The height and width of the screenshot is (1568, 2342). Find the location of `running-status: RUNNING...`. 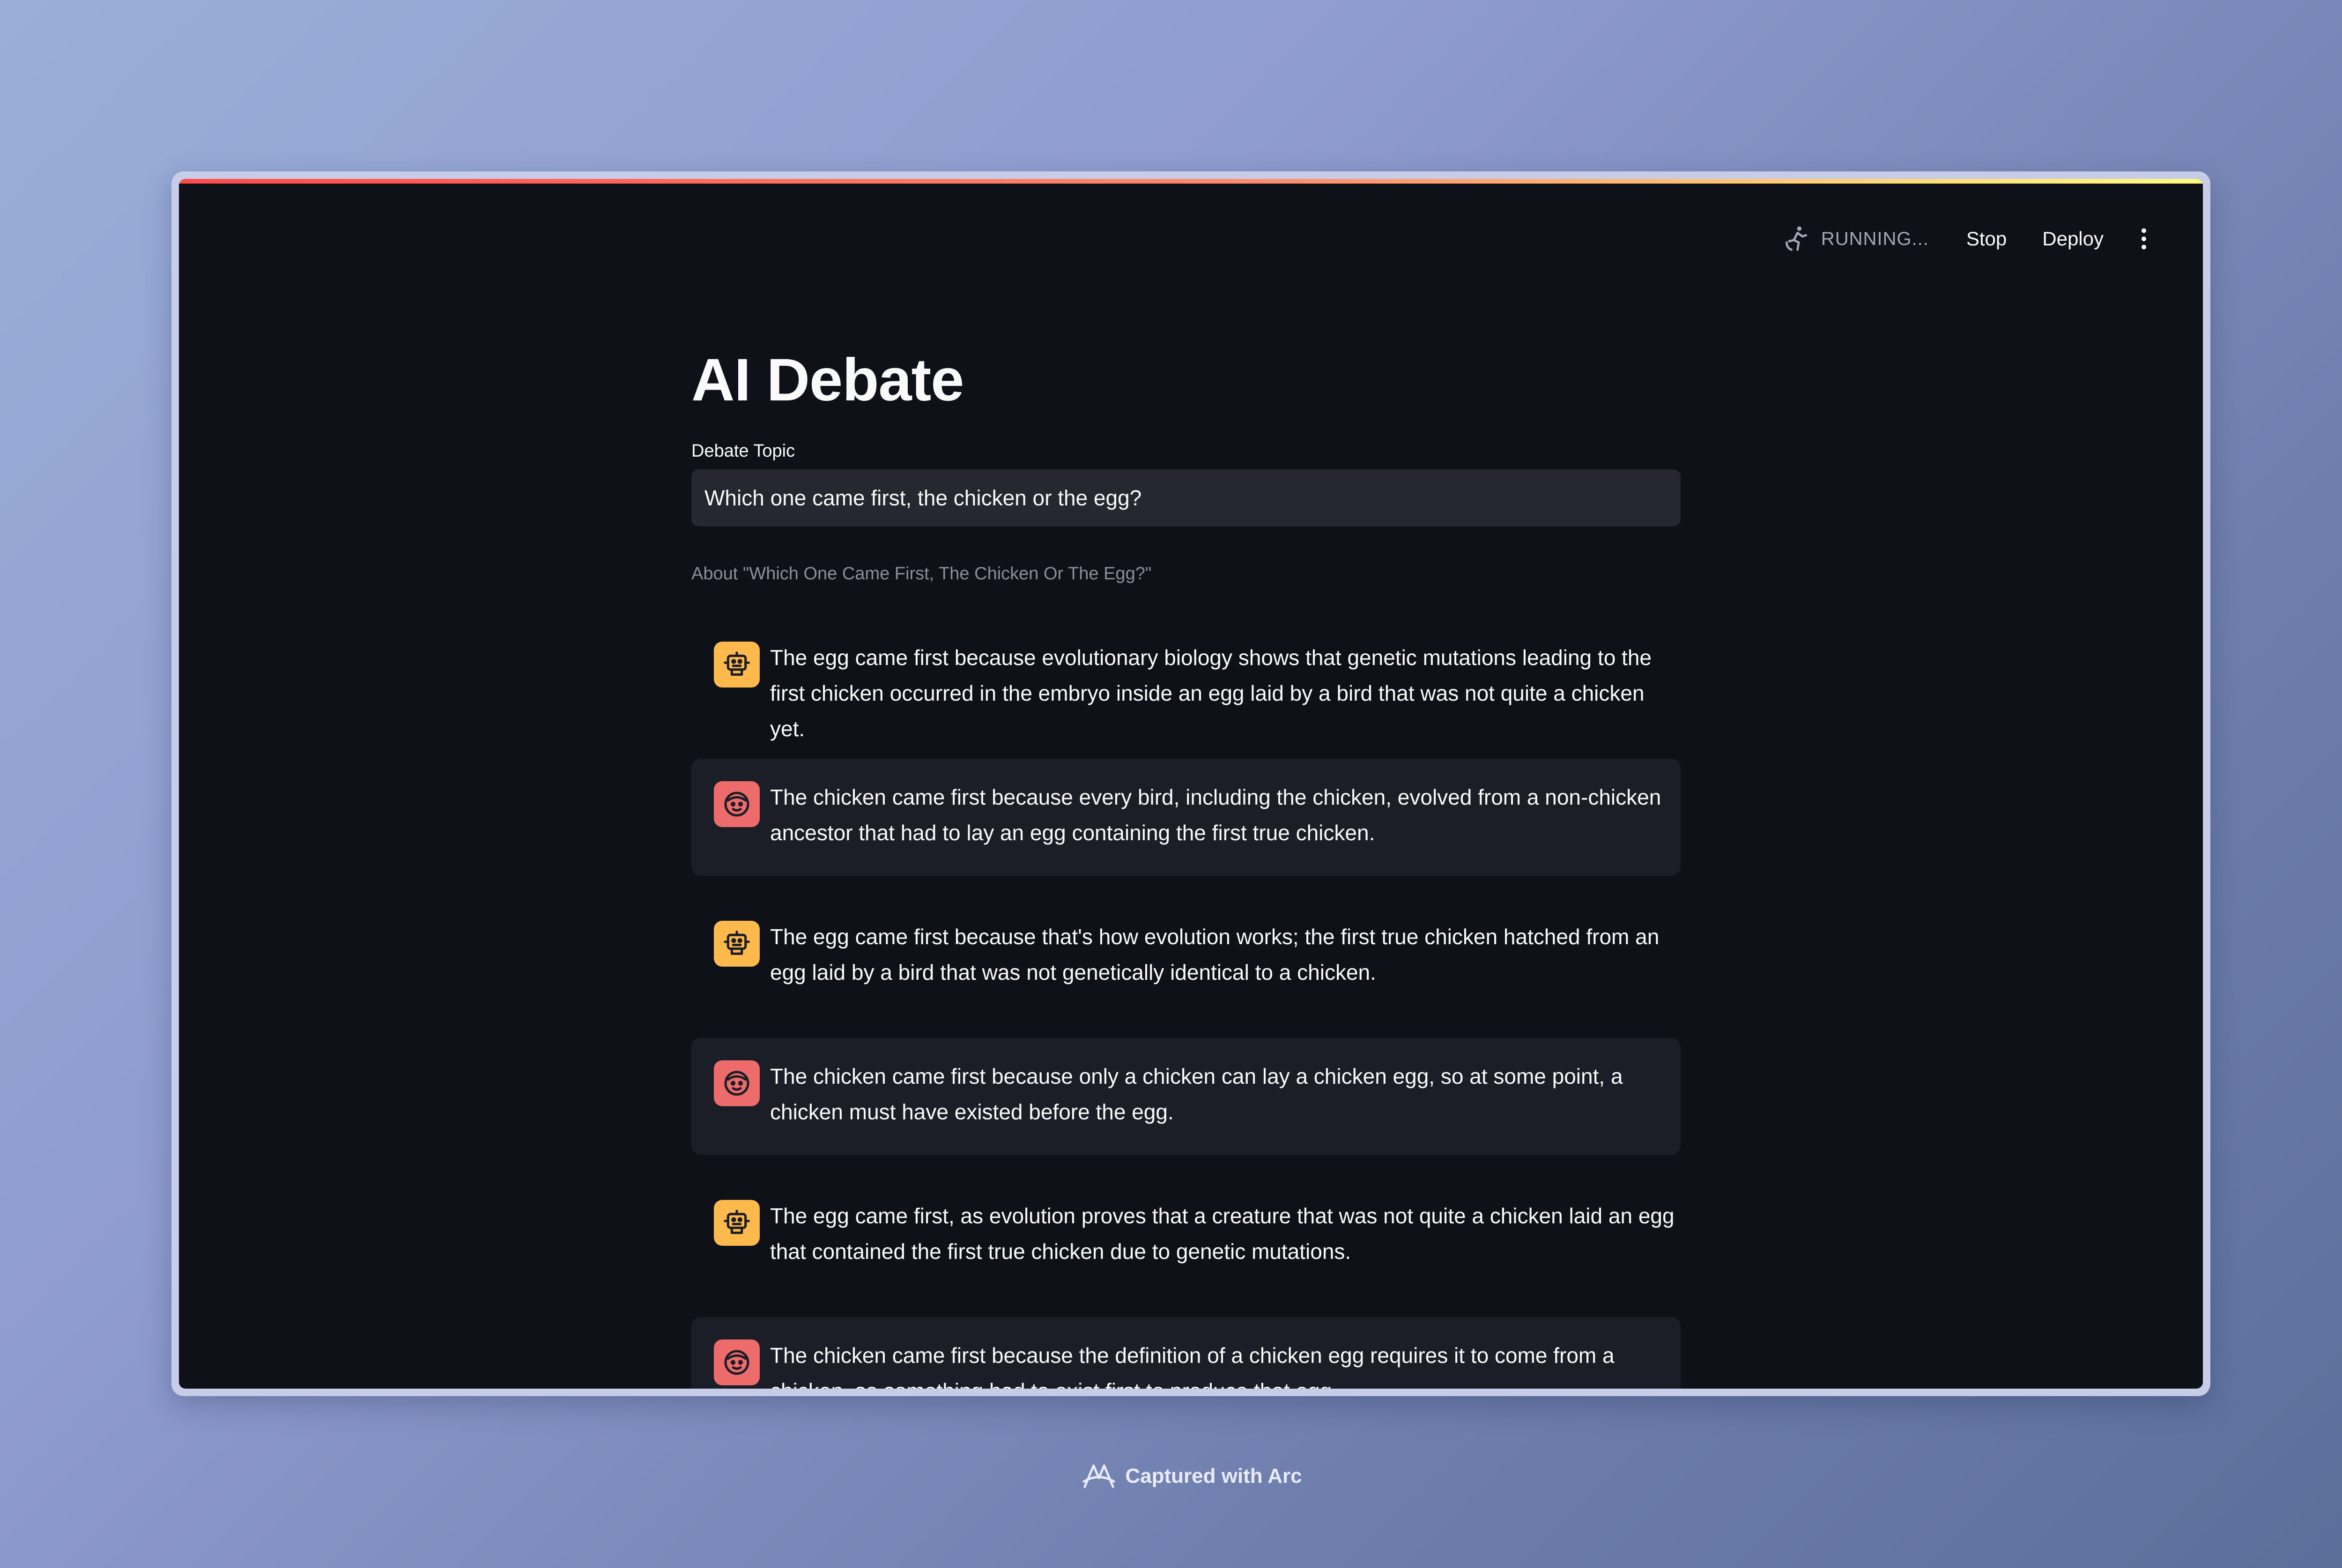

running-status: RUNNING... is located at coordinates (1855, 238).